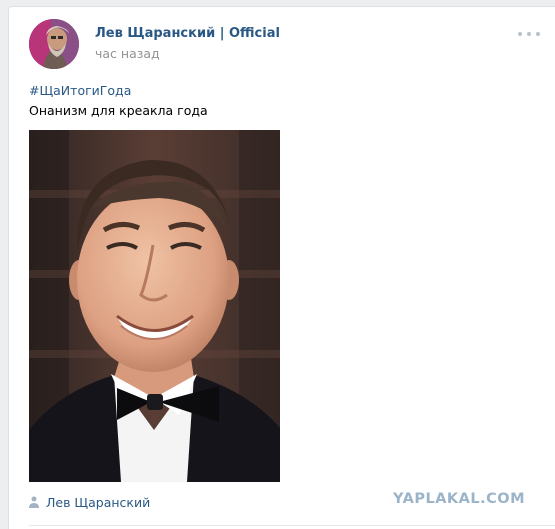 This screenshot has width=555, height=529. What do you see at coordinates (529, 34) in the screenshot?
I see `more-options-button` at bounding box center [529, 34].